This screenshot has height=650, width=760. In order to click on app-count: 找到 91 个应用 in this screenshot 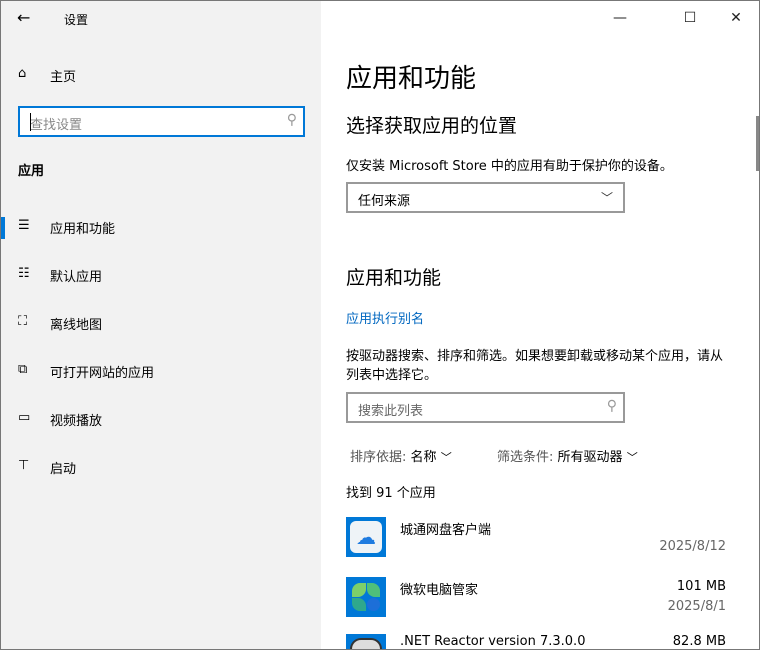, I will do `click(391, 493)`.